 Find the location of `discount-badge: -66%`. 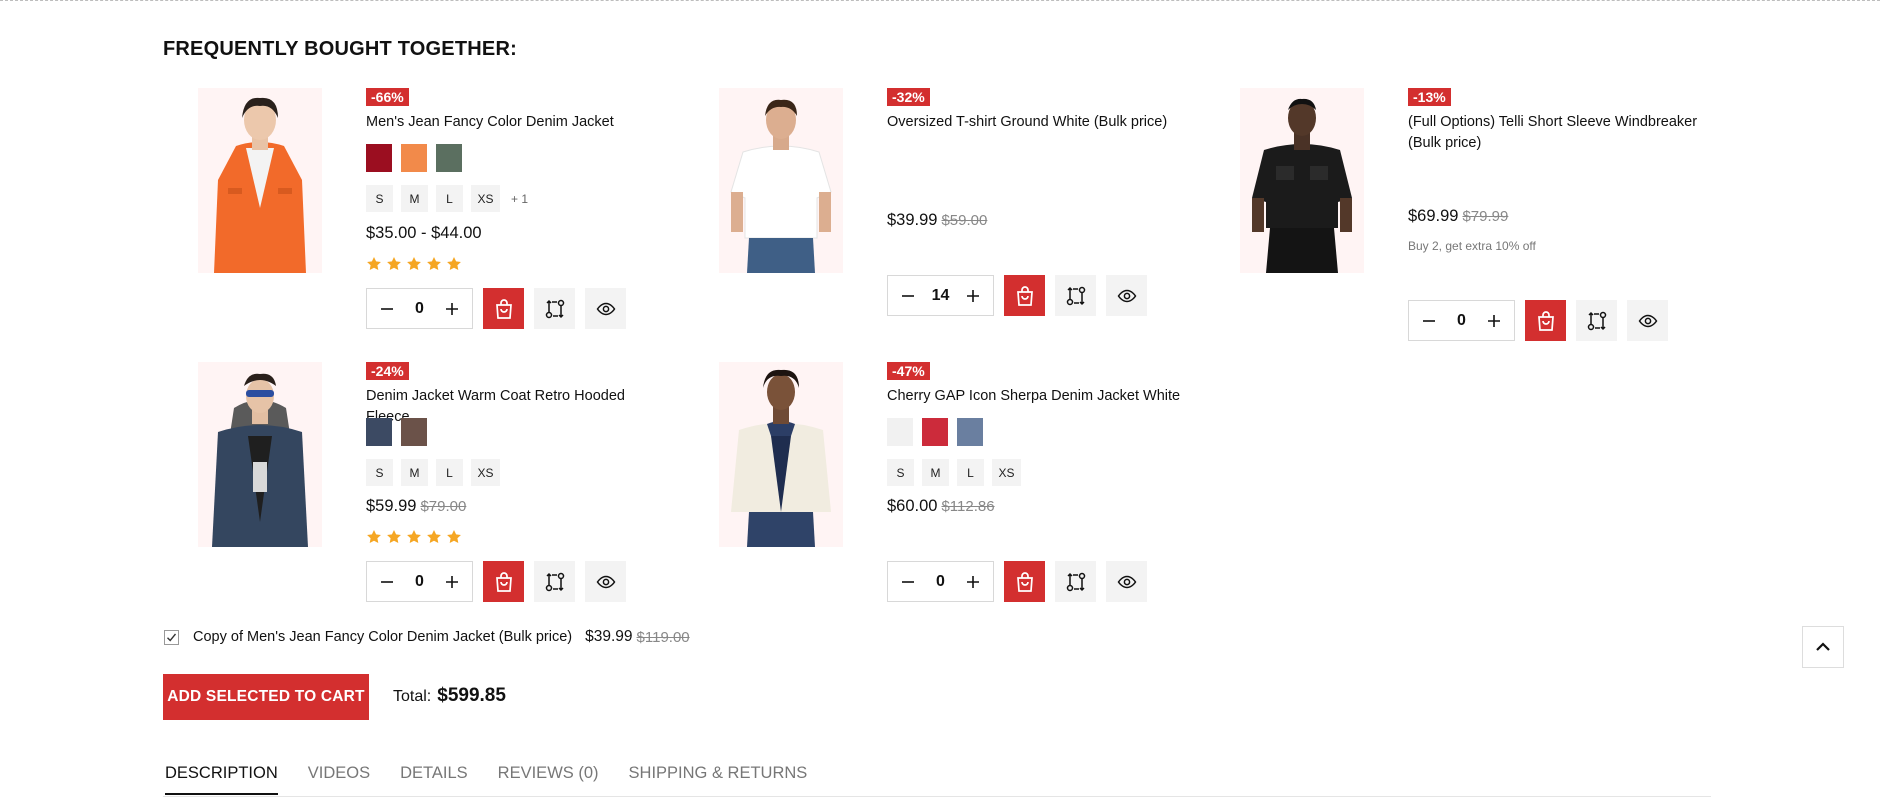

discount-badge: -66% is located at coordinates (387, 97).